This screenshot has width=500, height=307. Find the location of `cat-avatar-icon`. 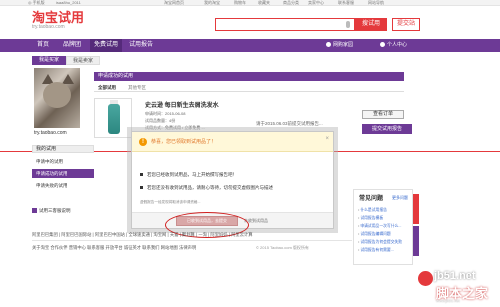

cat-avatar-icon is located at coordinates (57, 98).